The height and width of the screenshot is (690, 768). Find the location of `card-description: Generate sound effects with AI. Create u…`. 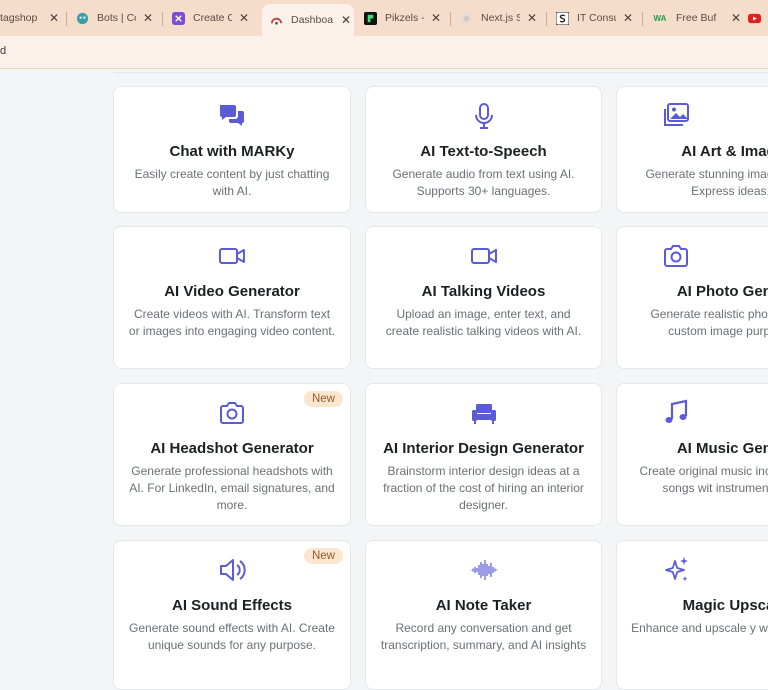

card-description: Generate sound effects with AI. Create u… is located at coordinates (232, 636).